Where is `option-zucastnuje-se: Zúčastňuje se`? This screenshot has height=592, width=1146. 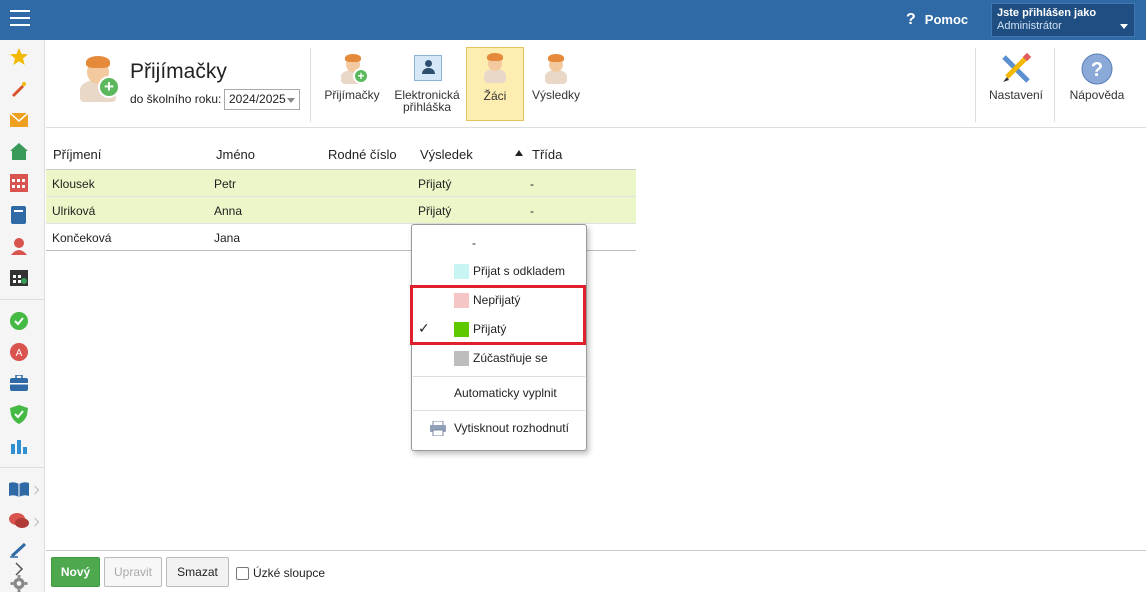
option-zucastnuje-se: Zúčastňuje se is located at coordinates (499, 358).